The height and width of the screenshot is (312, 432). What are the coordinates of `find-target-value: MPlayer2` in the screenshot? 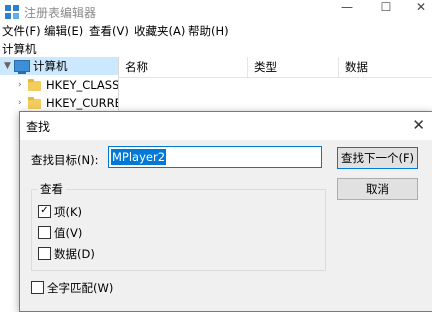 It's located at (139, 157).